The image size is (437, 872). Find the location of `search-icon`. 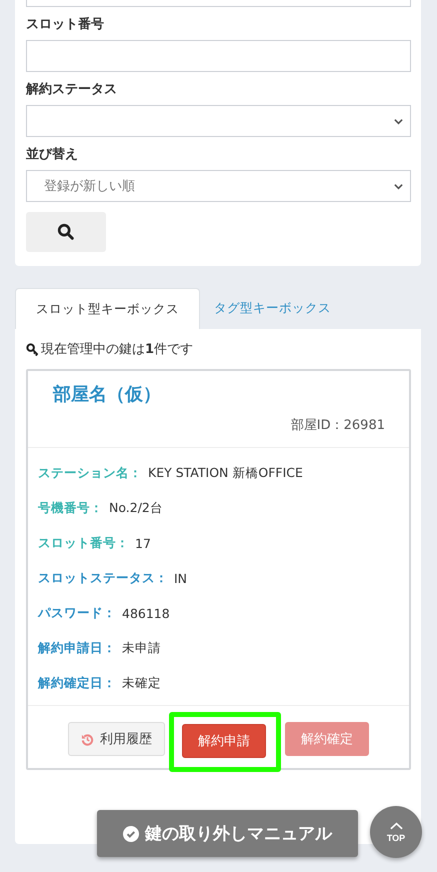

search-icon is located at coordinates (66, 232).